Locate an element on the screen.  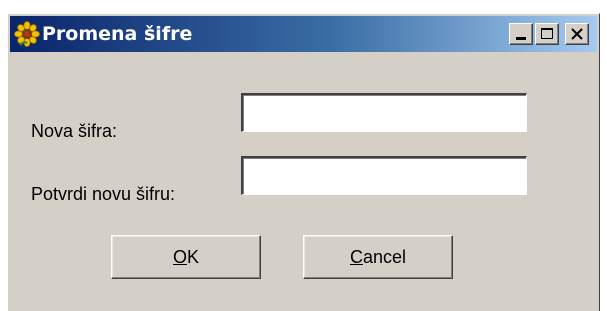
ok-label: K is located at coordinates (193, 257).